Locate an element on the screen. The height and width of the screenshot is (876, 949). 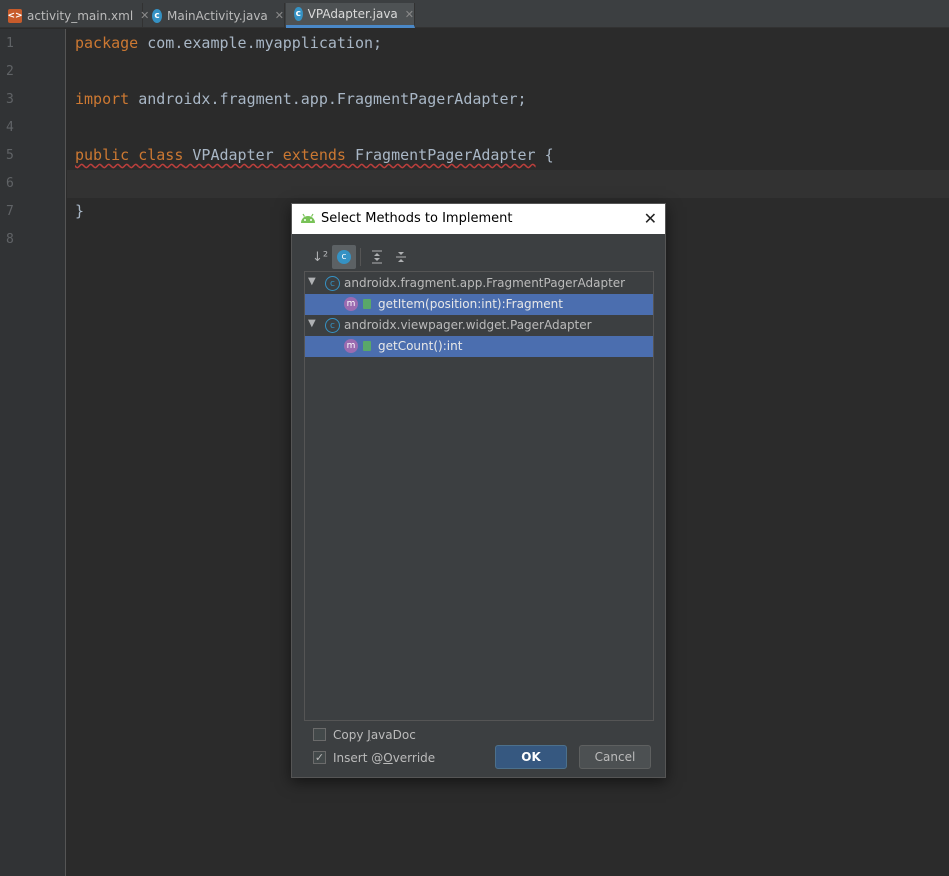
label-text: Copy is located at coordinates (350, 735).